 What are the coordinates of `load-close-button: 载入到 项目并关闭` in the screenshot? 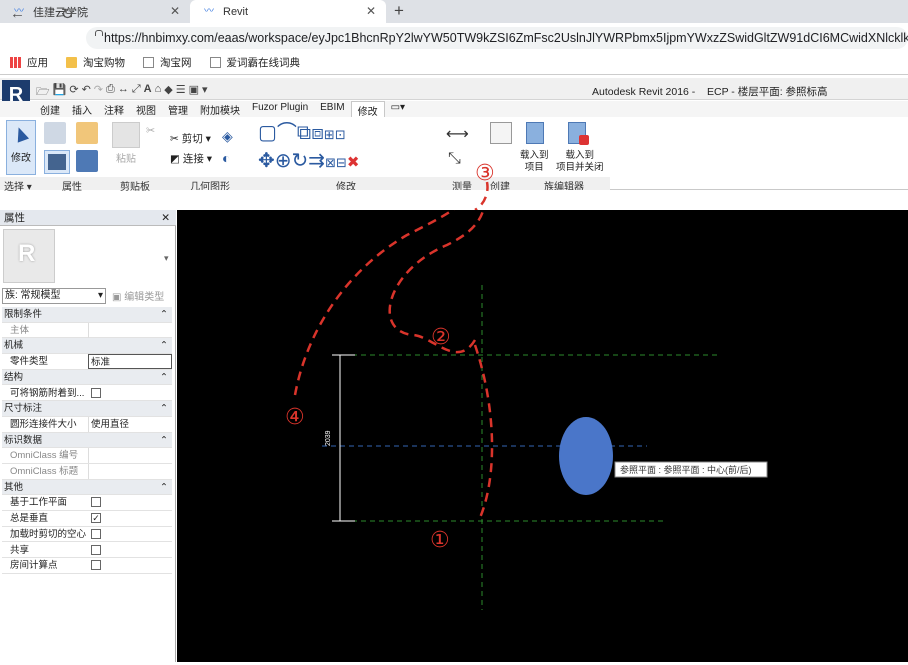 It's located at (580, 162).